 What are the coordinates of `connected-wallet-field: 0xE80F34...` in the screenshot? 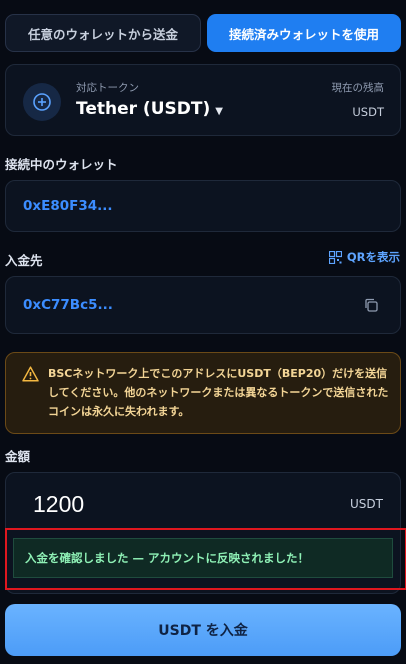 It's located at (203, 206).